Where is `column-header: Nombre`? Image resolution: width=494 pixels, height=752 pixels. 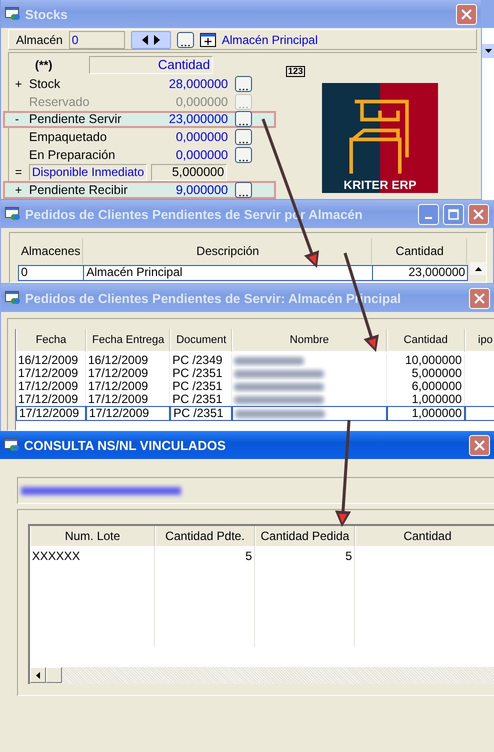 column-header: Nombre is located at coordinates (309, 340).